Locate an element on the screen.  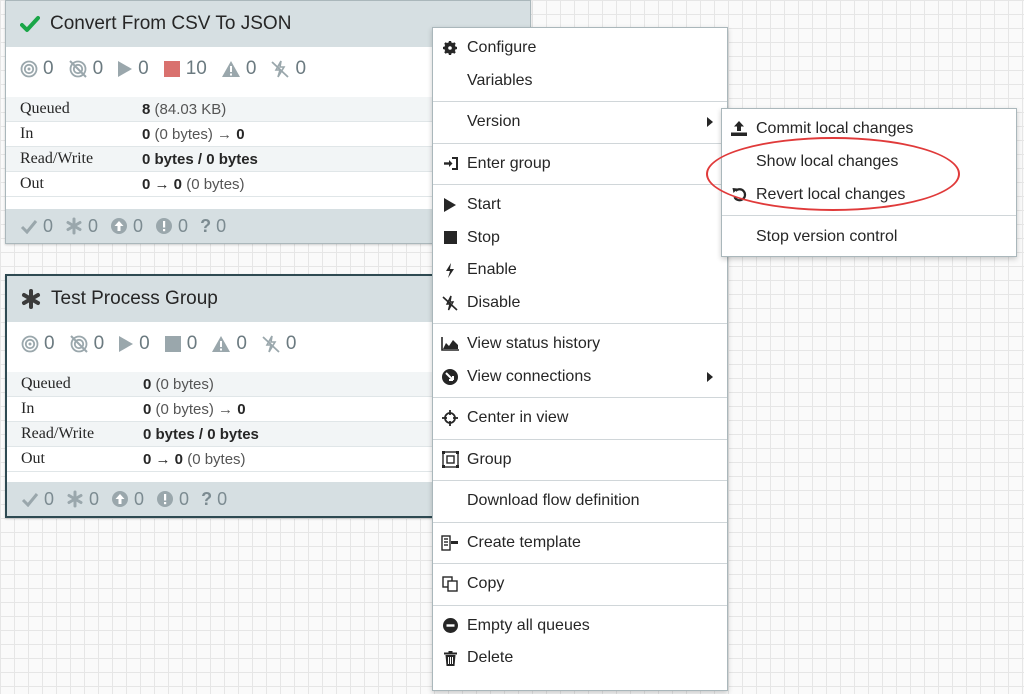
upload-icon is located at coordinates (739, 128).